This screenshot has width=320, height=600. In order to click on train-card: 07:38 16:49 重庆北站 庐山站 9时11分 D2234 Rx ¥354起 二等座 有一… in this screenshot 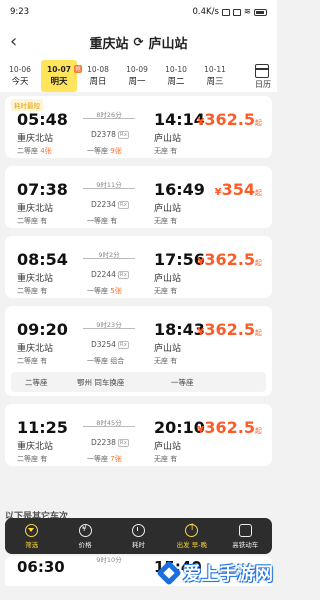, I will do `click(138, 197)`.